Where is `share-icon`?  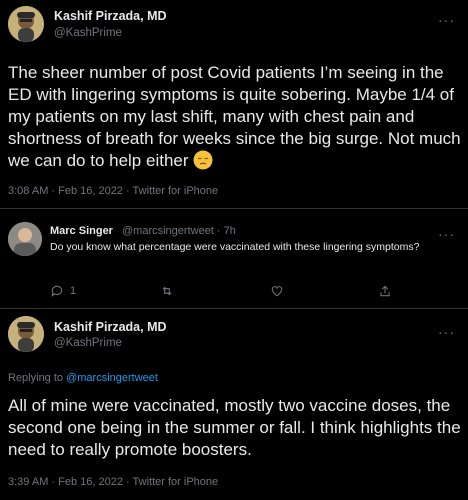 share-icon is located at coordinates (385, 291).